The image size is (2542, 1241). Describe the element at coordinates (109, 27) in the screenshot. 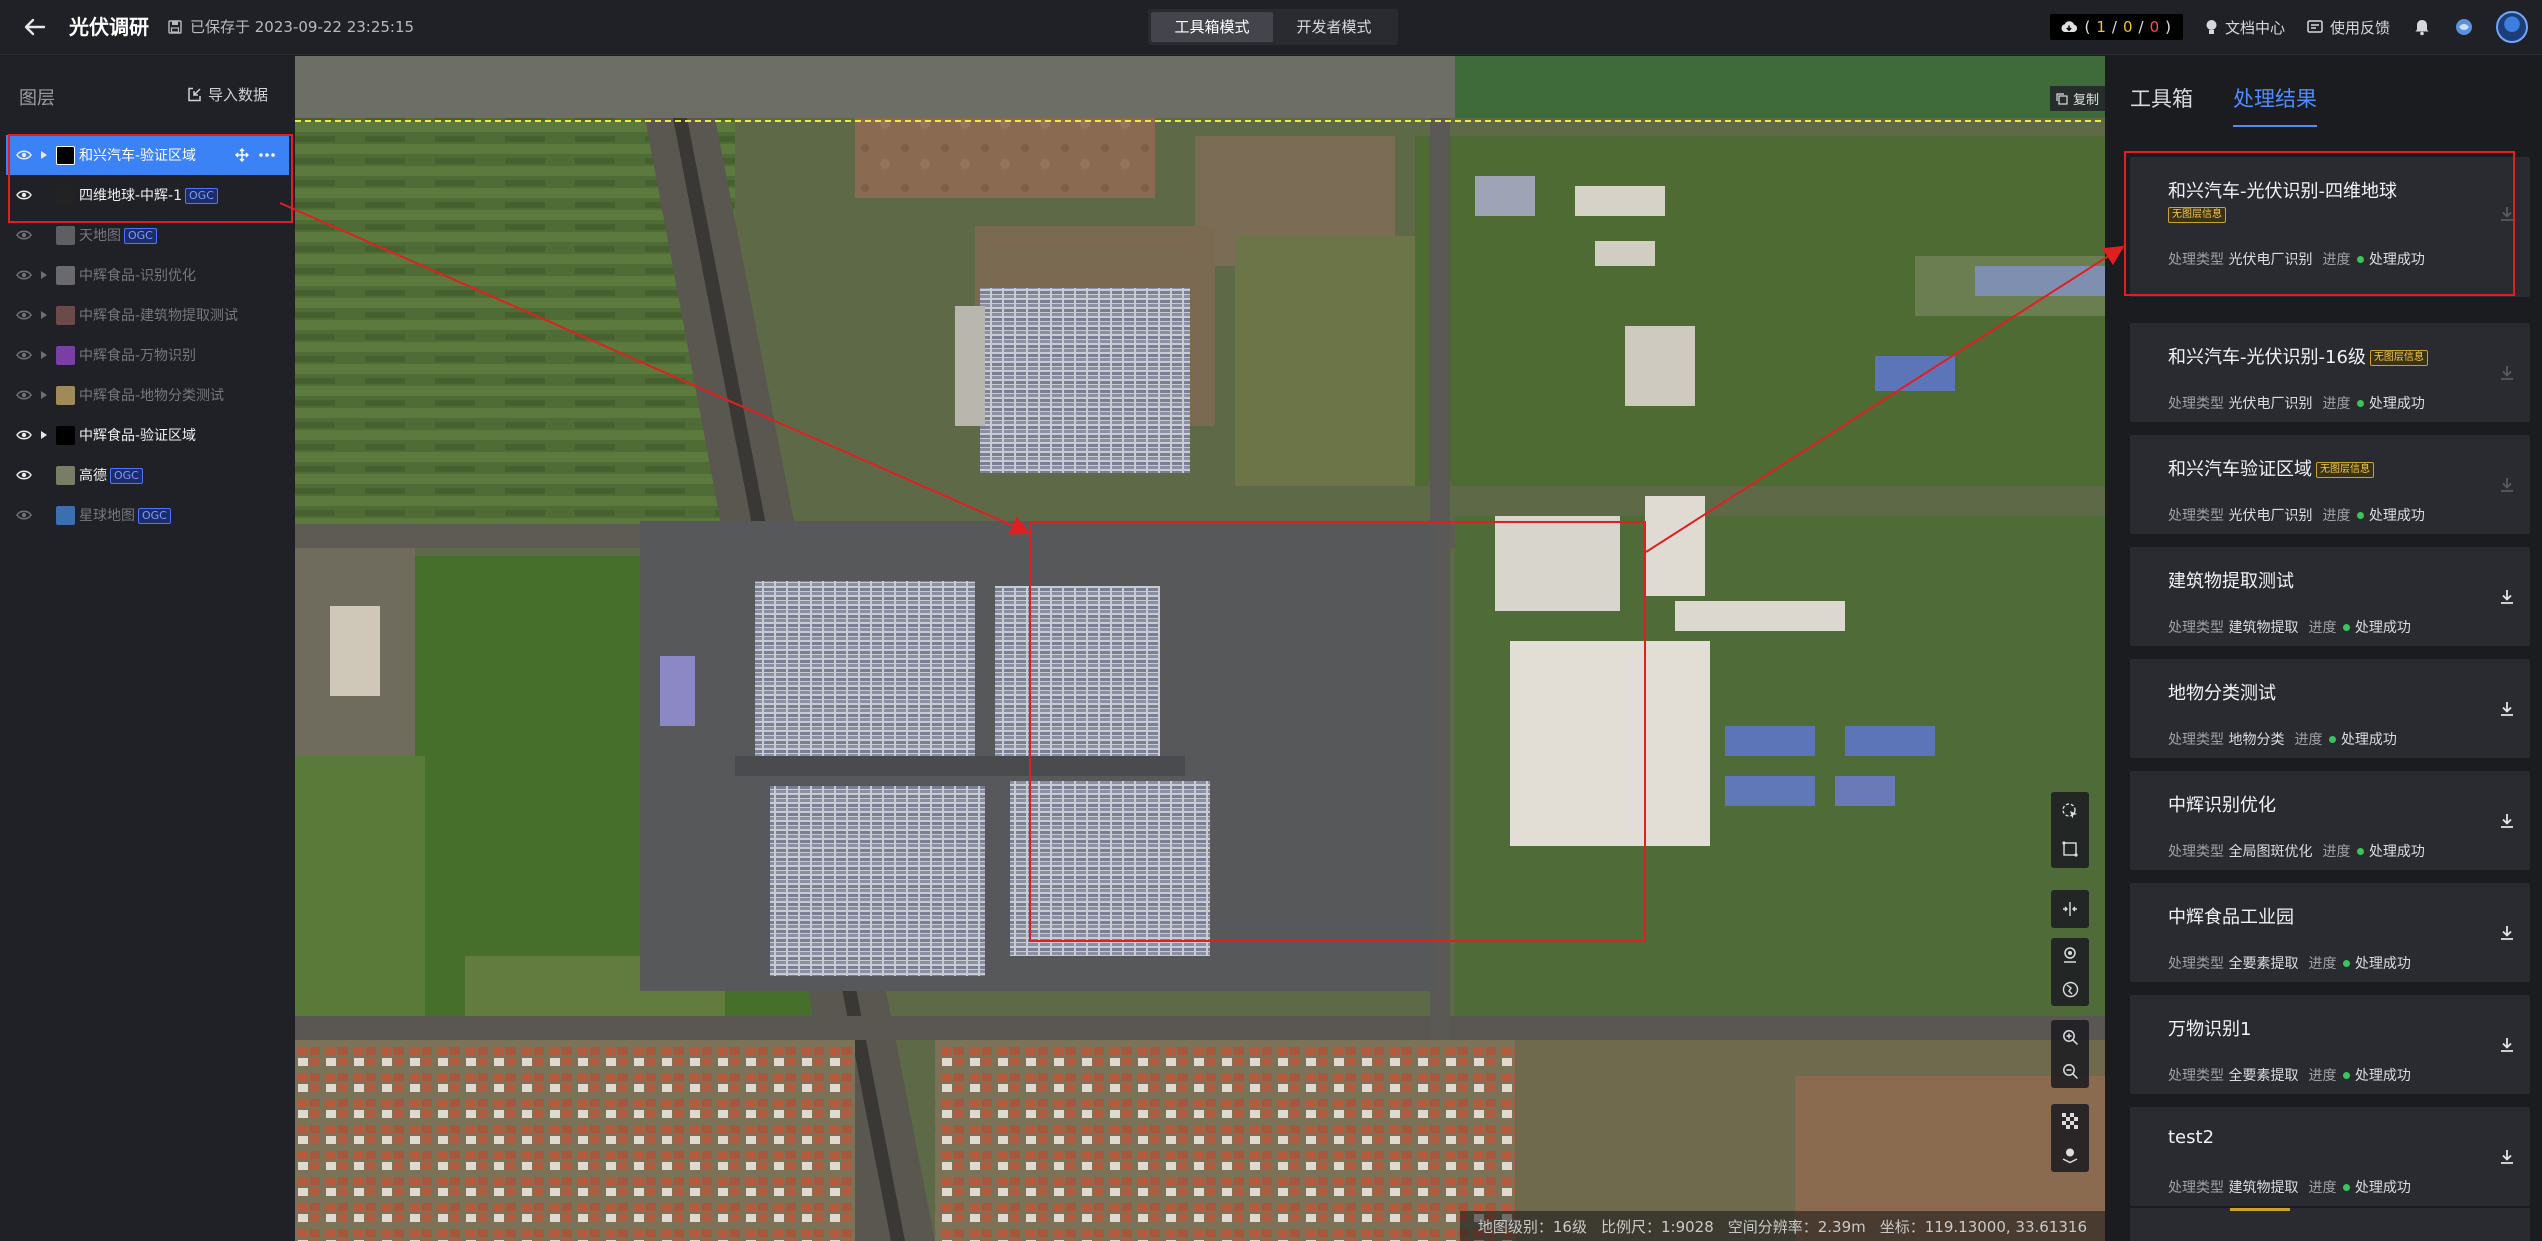

I see `project-title: 光伏调研` at that location.